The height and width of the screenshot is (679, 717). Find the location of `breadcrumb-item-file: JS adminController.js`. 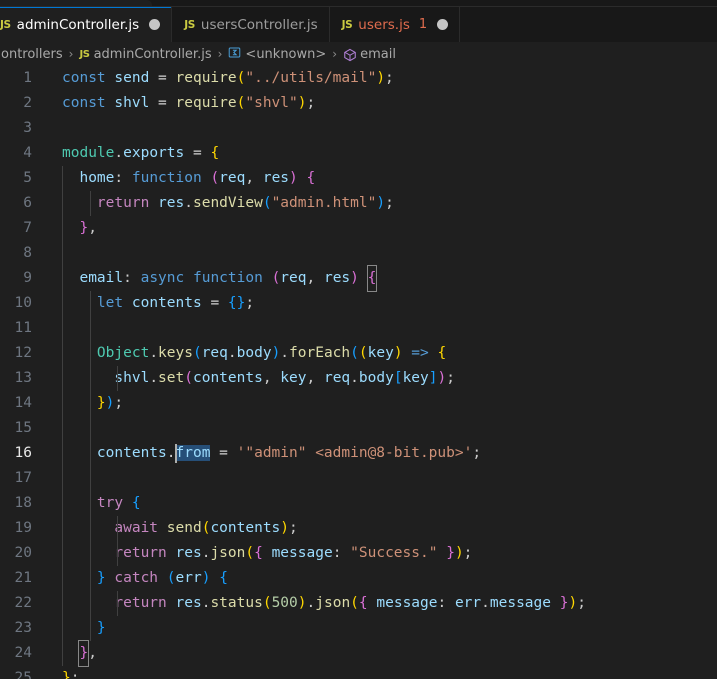

breadcrumb-item-file: JS adminController.js is located at coordinates (145, 54).